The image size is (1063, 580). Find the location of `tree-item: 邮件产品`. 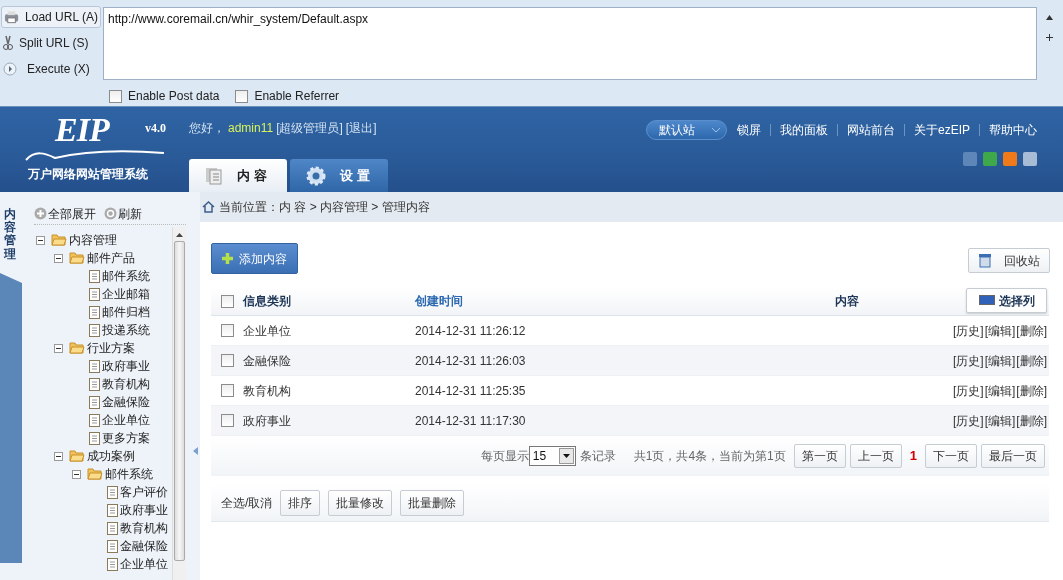

tree-item: 邮件产品 is located at coordinates (111, 258).